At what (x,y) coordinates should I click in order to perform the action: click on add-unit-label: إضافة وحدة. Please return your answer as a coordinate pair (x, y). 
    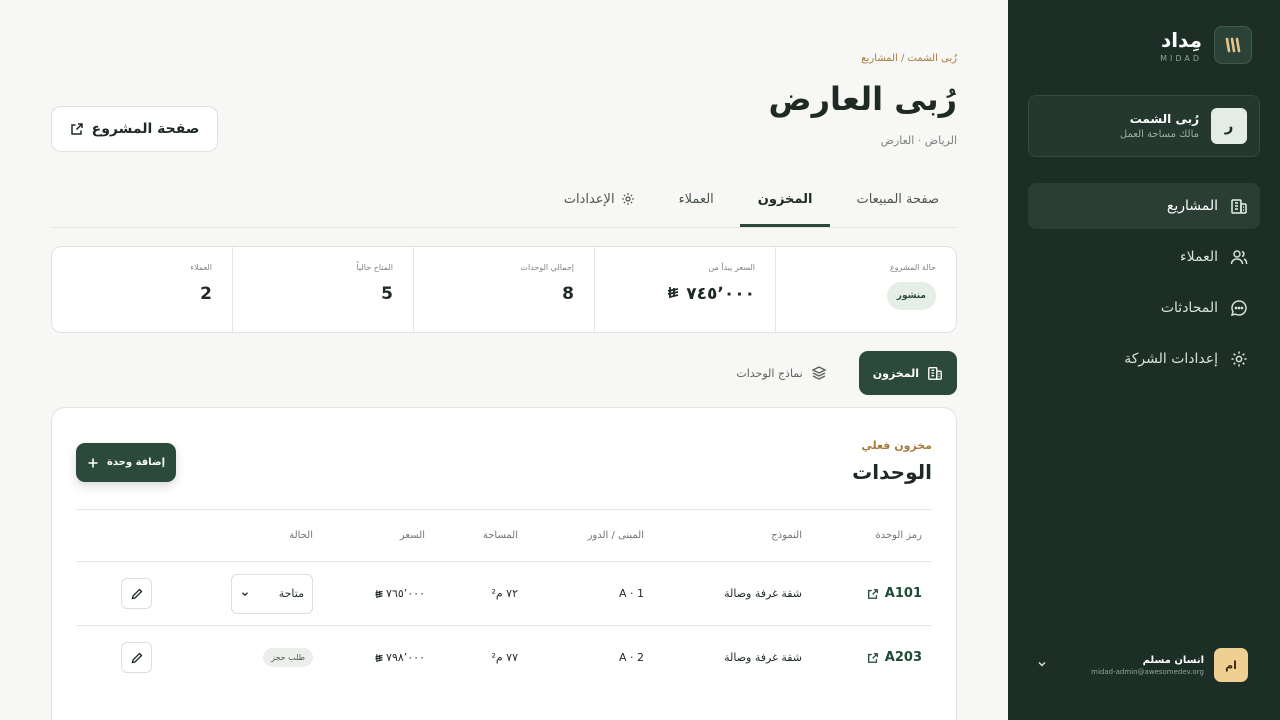
    Looking at the image, I should click on (136, 462).